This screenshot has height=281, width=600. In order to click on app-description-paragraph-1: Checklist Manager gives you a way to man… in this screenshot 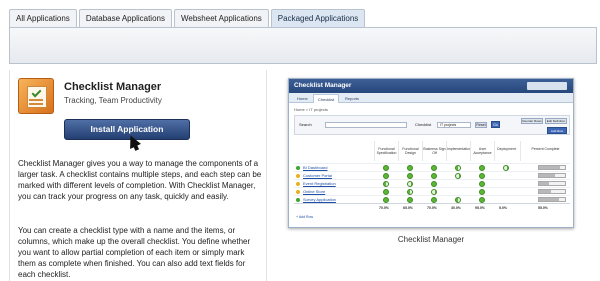, I will do `click(140, 180)`.